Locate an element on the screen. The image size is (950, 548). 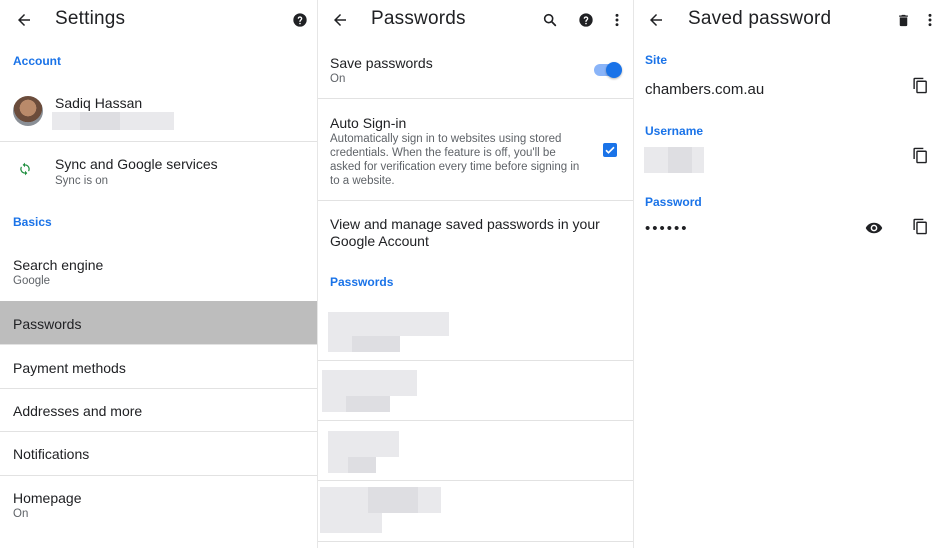
passwords-row: Passwords is located at coordinates (159, 322).